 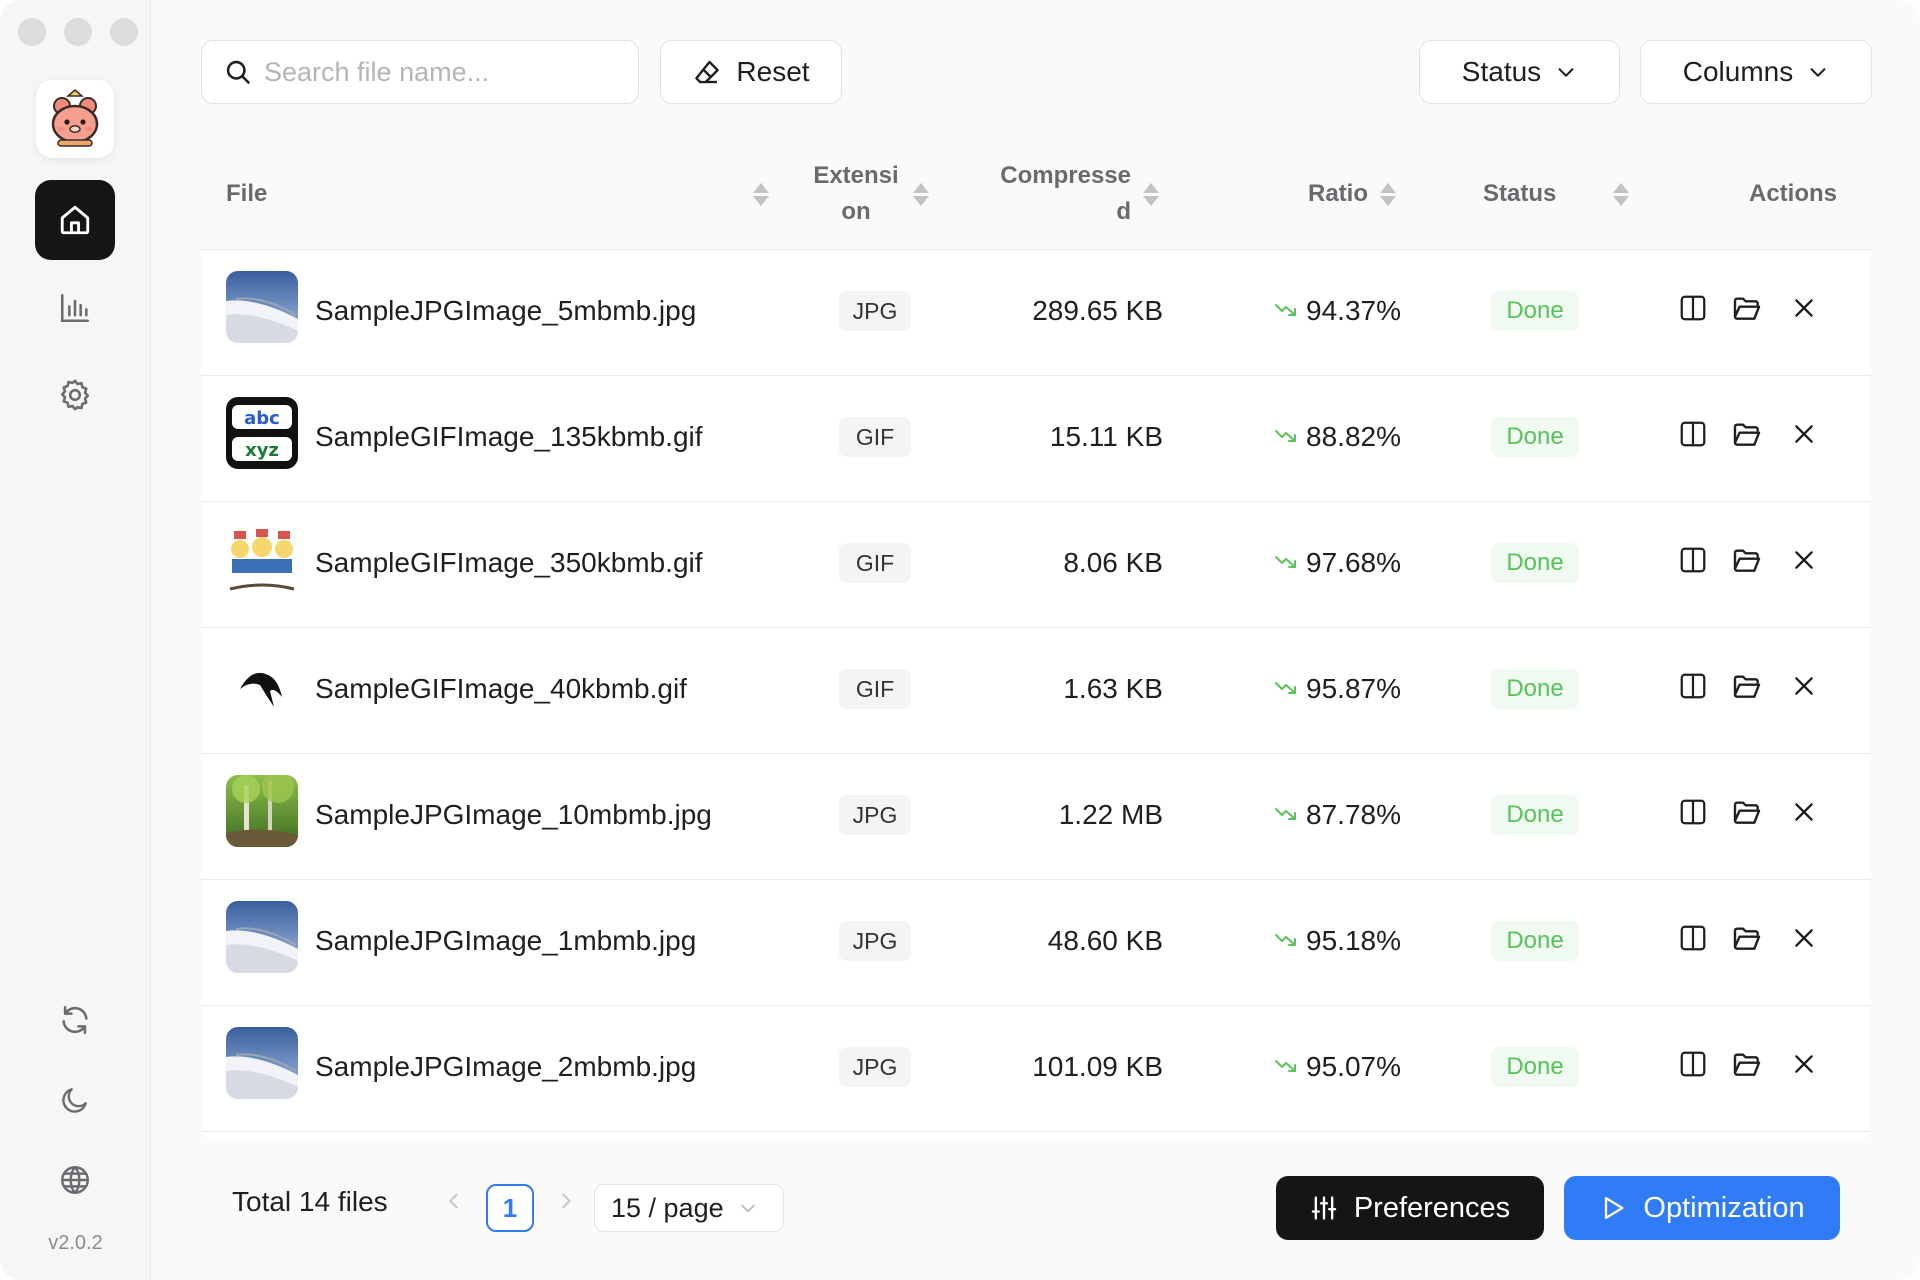 I want to click on search-icon, so click(x=238, y=72).